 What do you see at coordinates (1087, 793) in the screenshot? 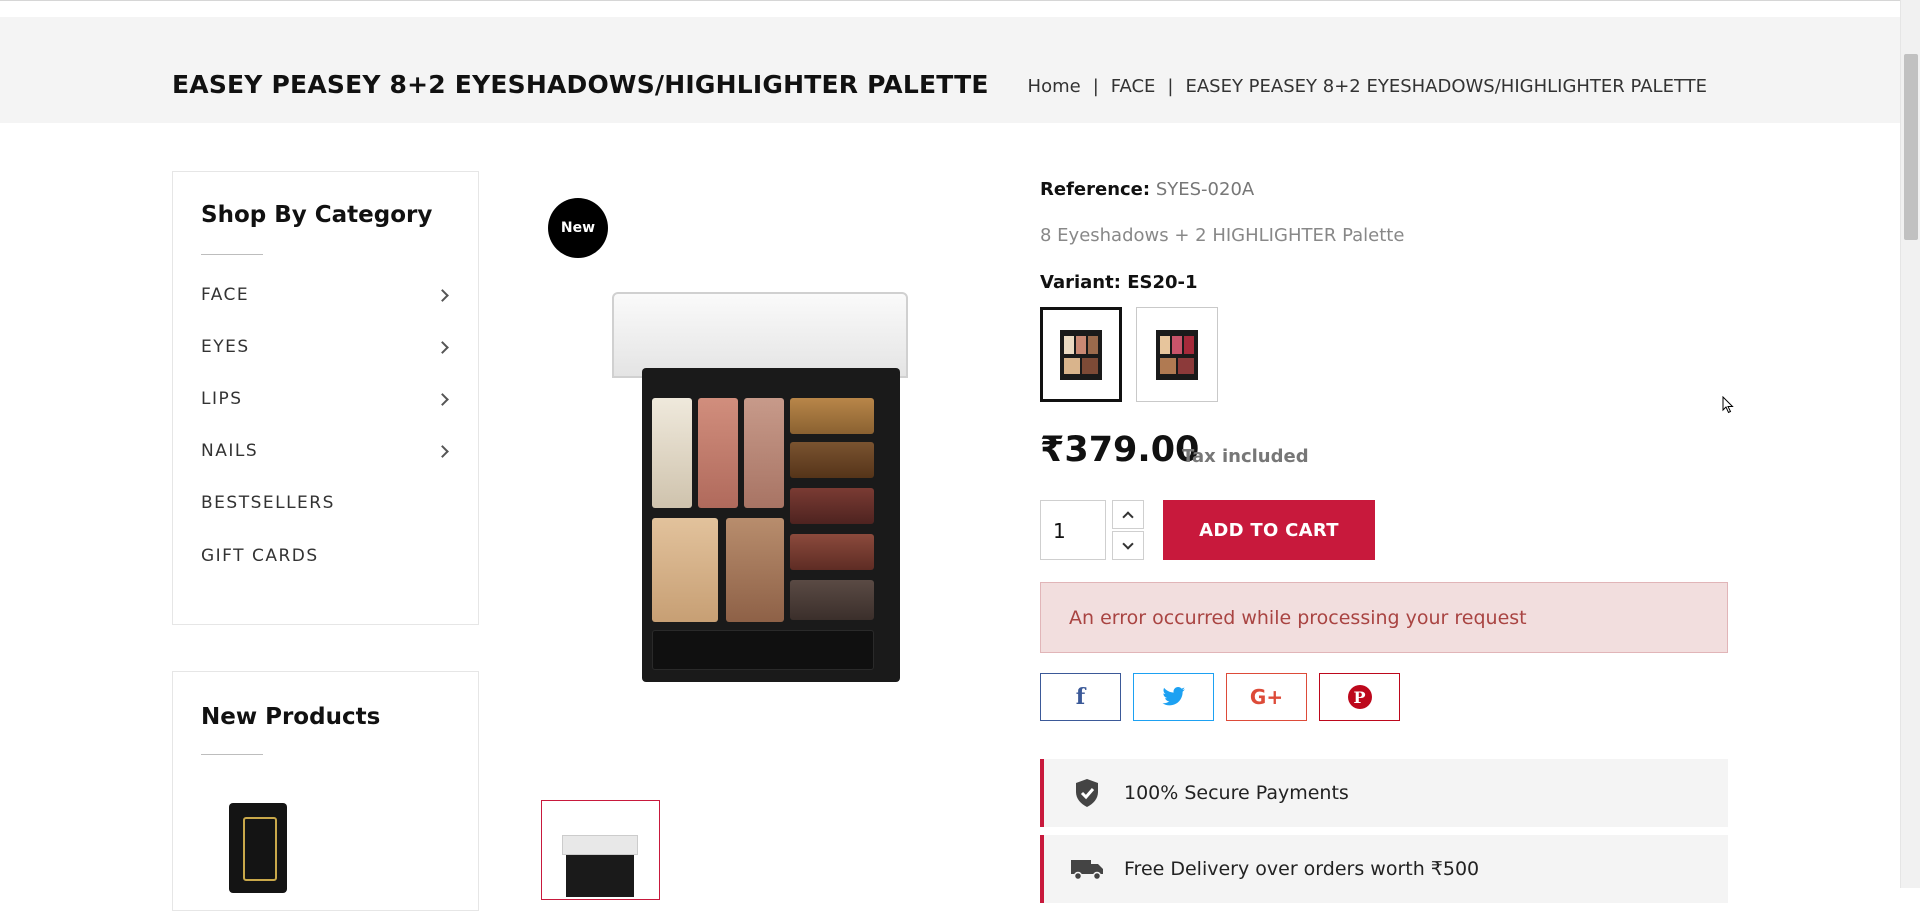
I see `shield-check-icon` at bounding box center [1087, 793].